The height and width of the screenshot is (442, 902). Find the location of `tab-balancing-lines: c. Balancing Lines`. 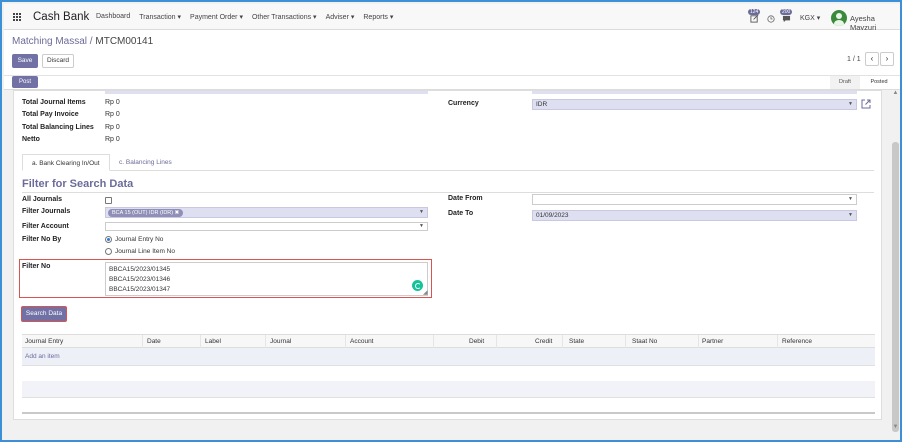

tab-balancing-lines: c. Balancing Lines is located at coordinates (145, 162).